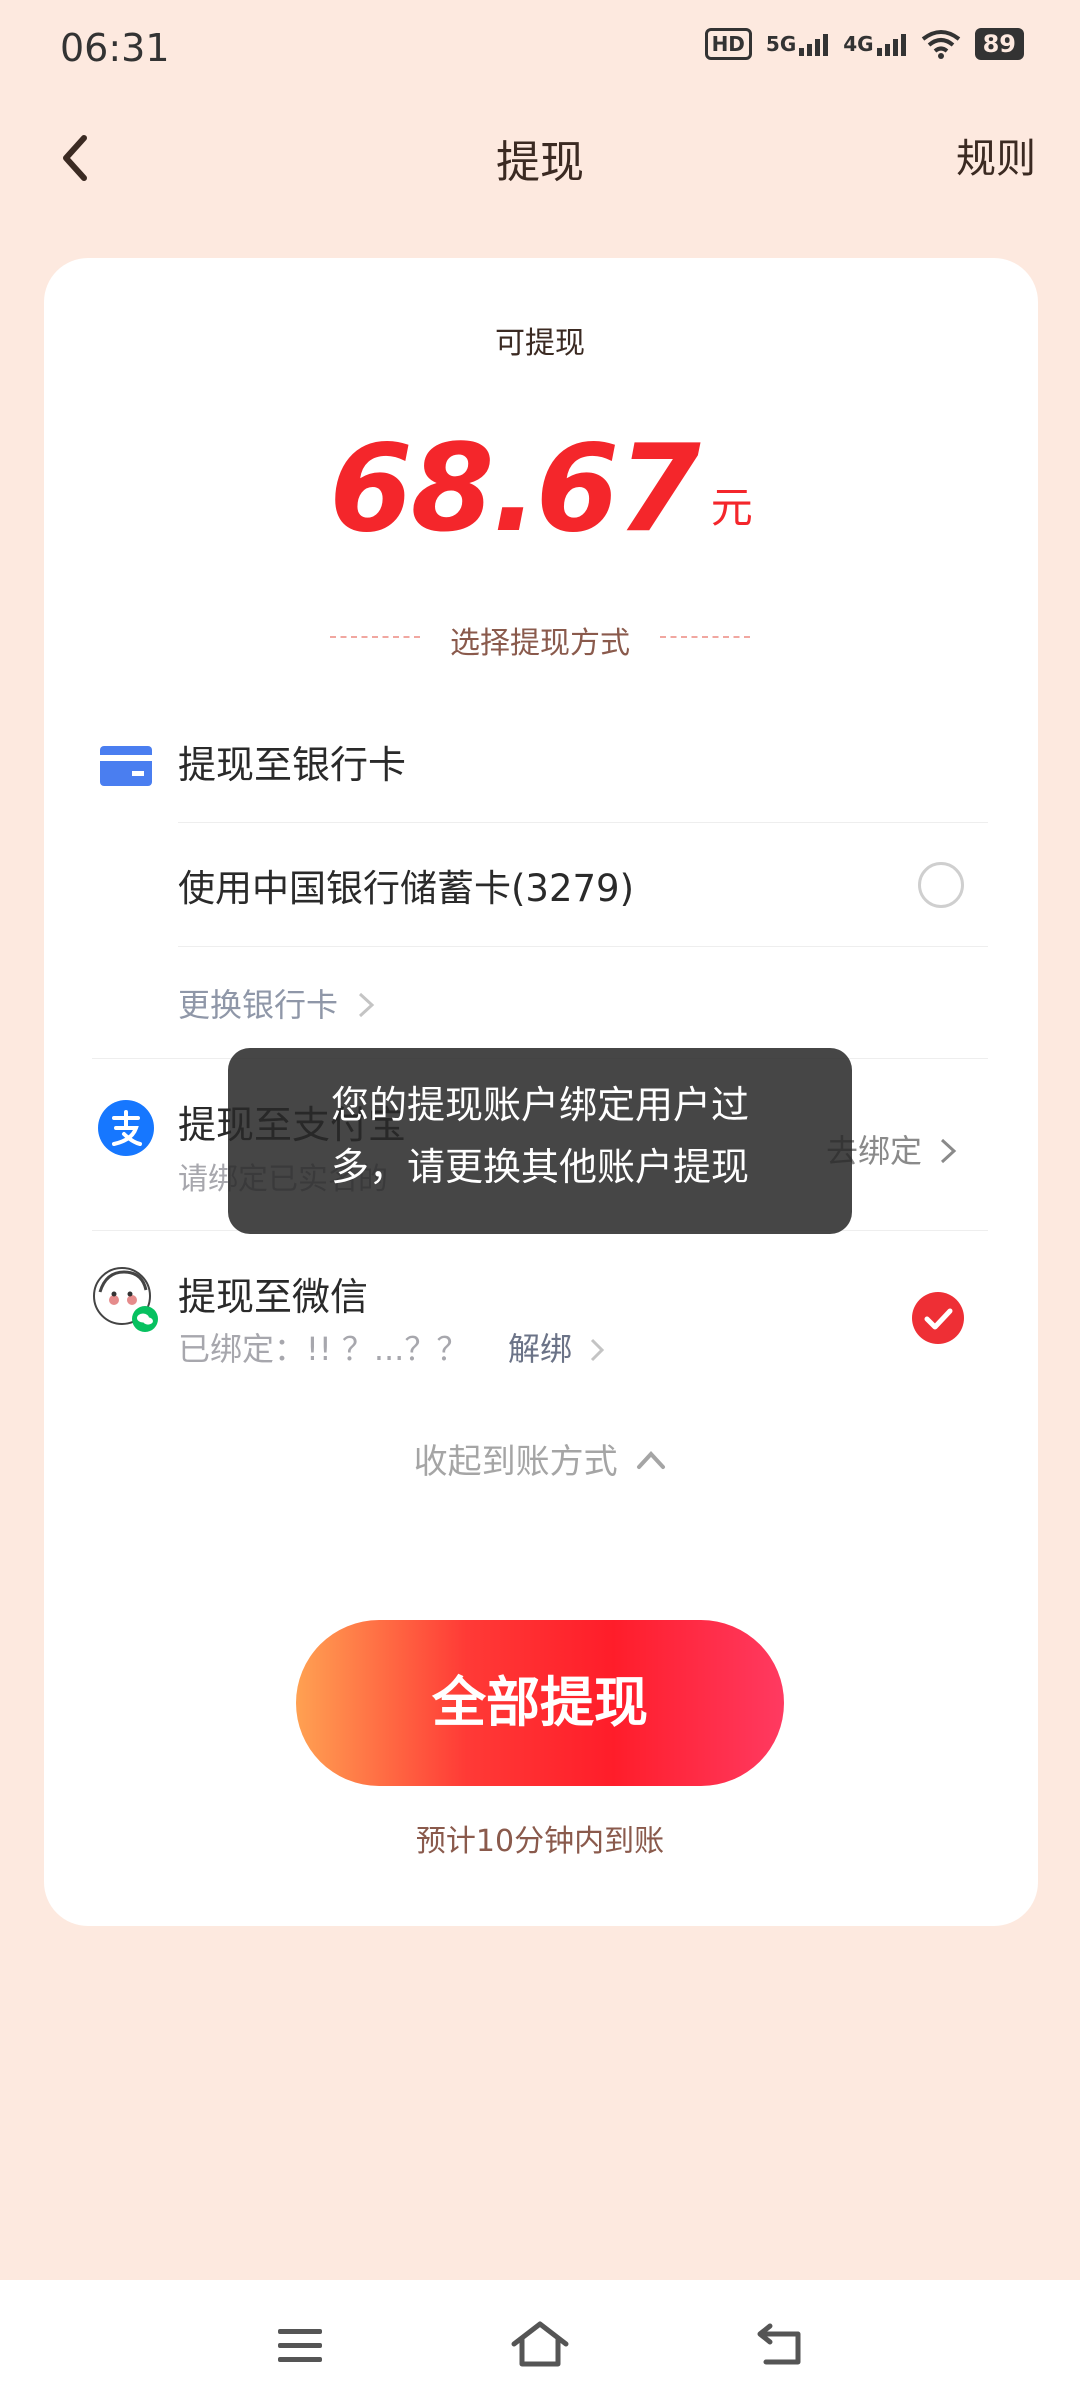  I want to click on hd-icon: HD, so click(728, 44).